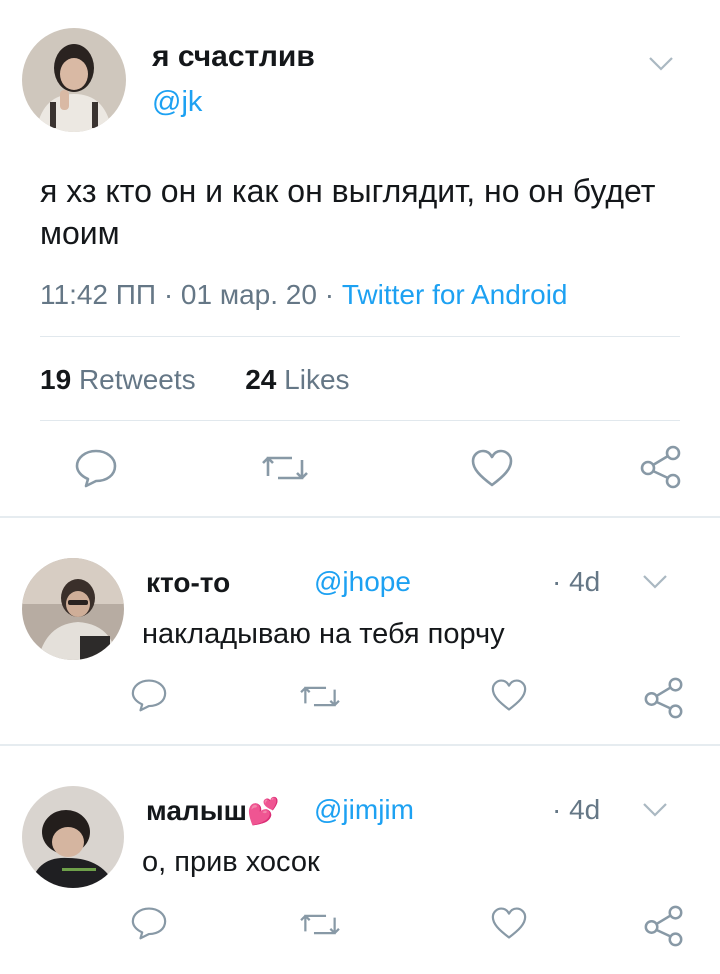 The image size is (720, 974). What do you see at coordinates (56, 379) in the screenshot?
I see `retweets-count: 19` at bounding box center [56, 379].